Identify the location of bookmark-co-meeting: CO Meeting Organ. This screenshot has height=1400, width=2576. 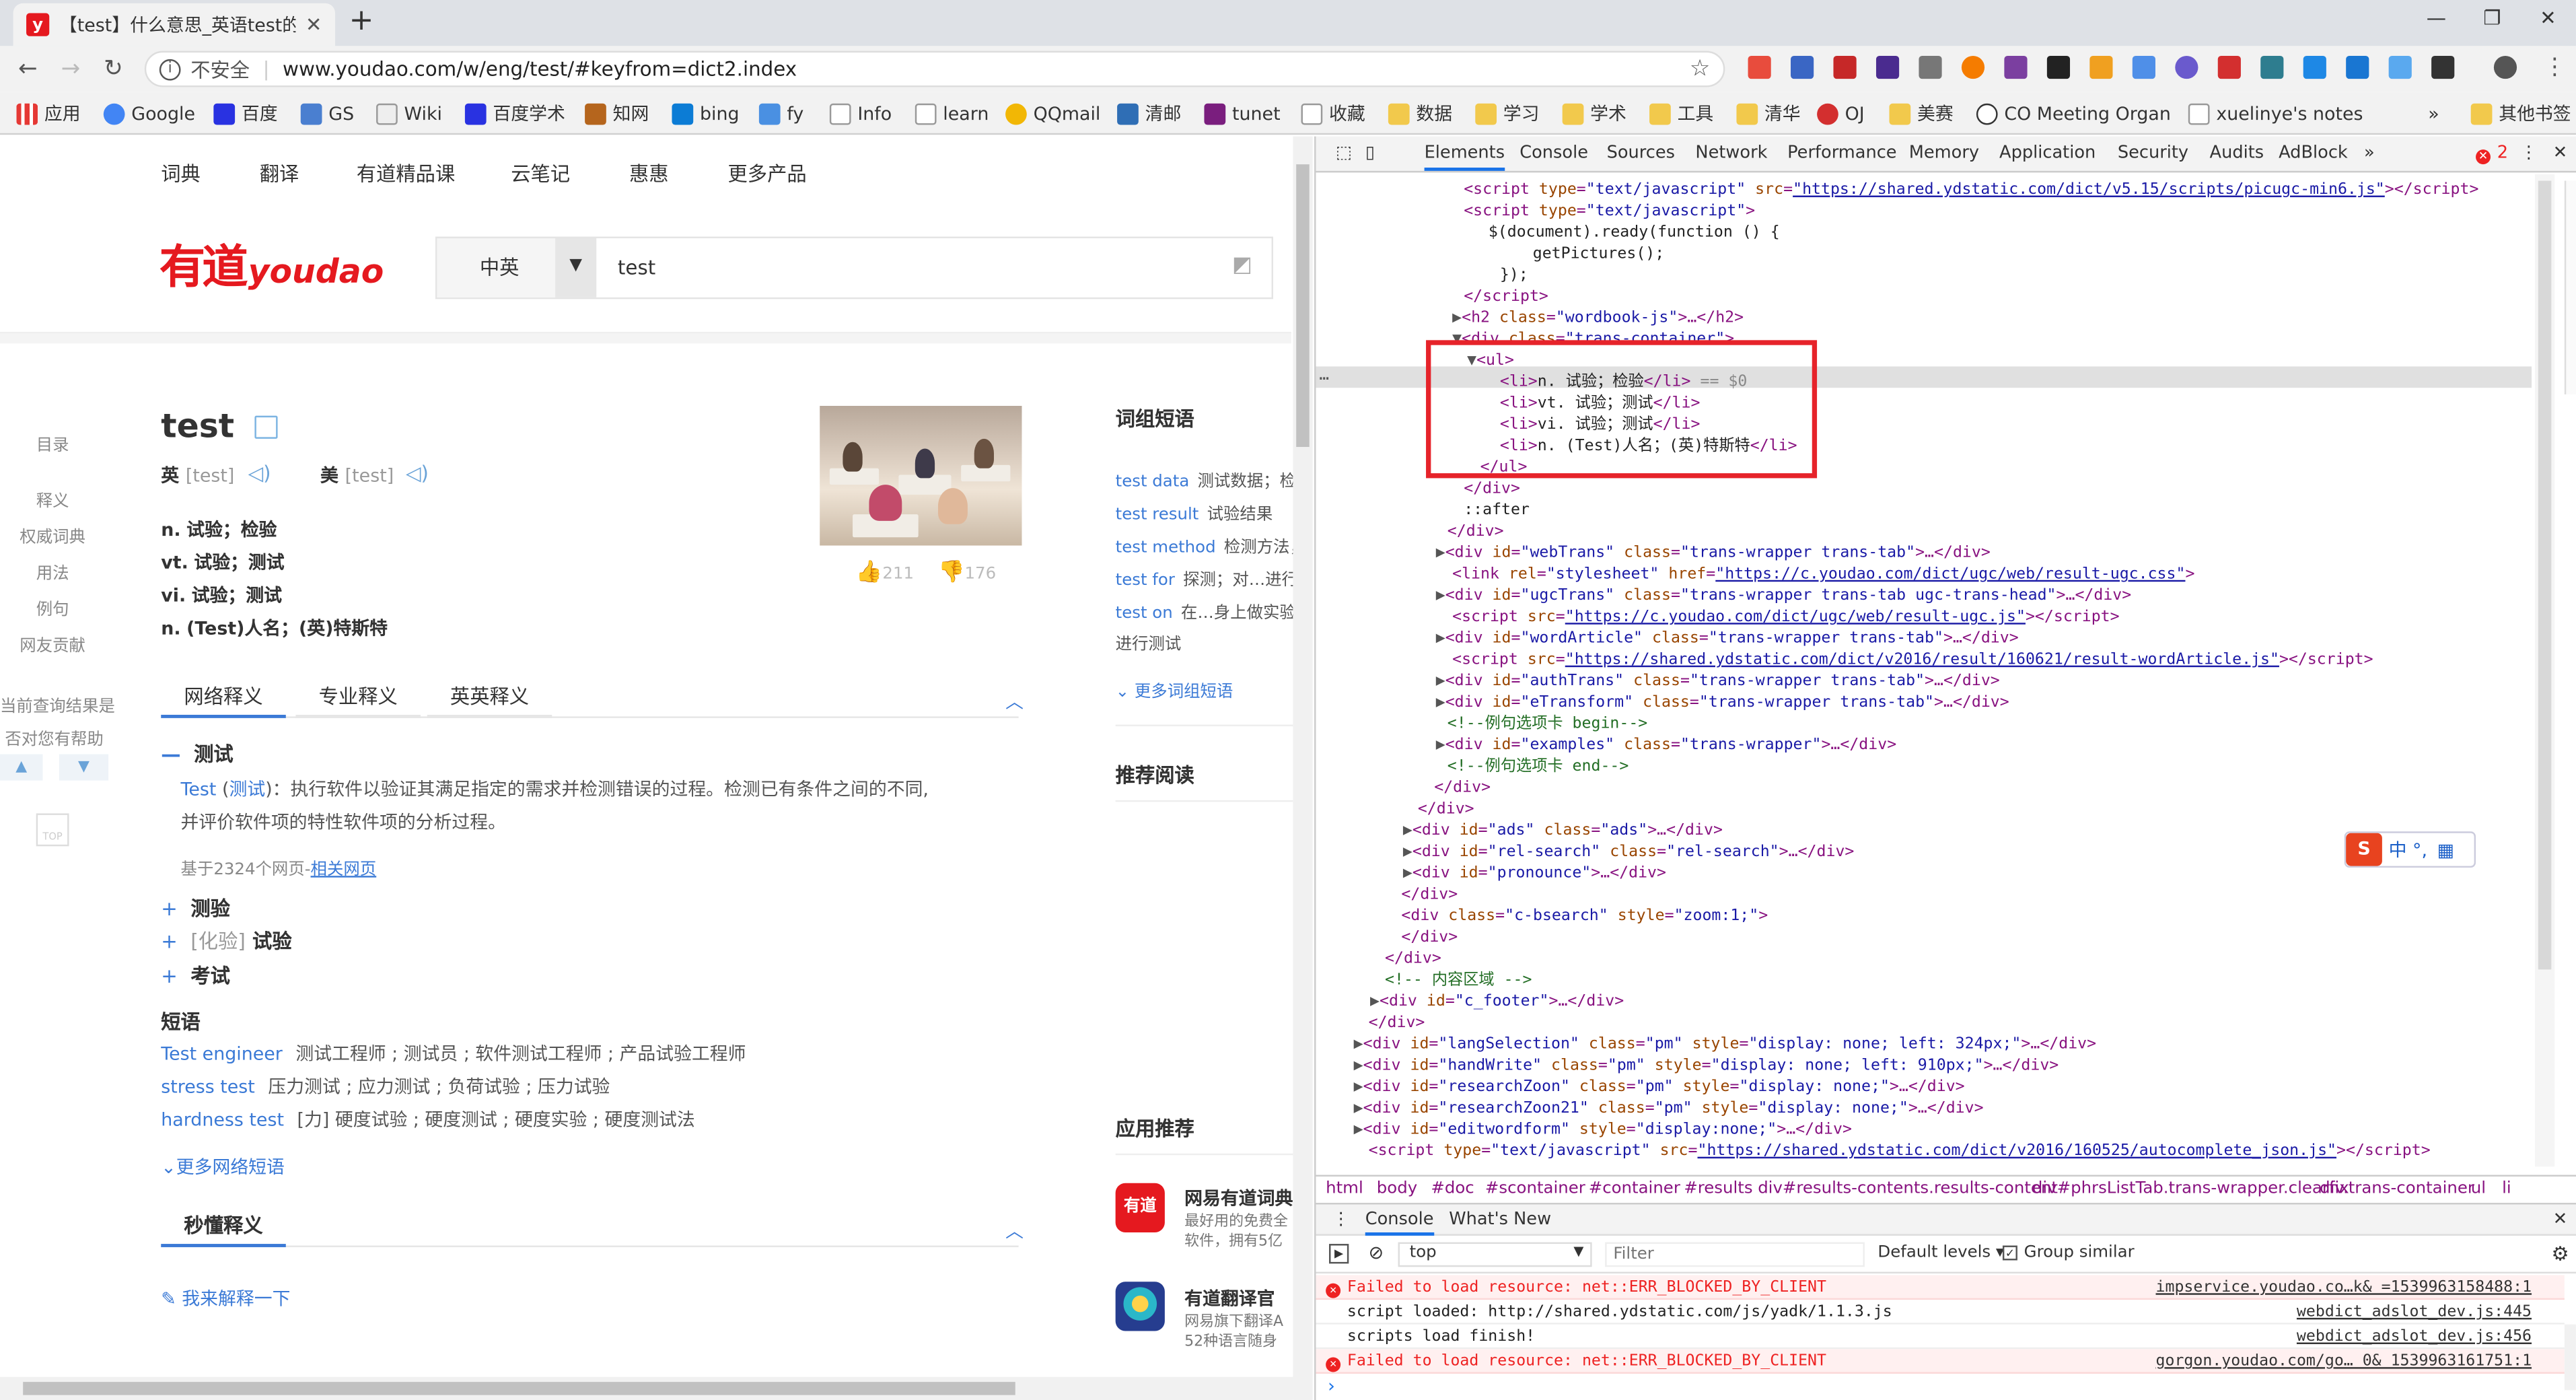
(2073, 114).